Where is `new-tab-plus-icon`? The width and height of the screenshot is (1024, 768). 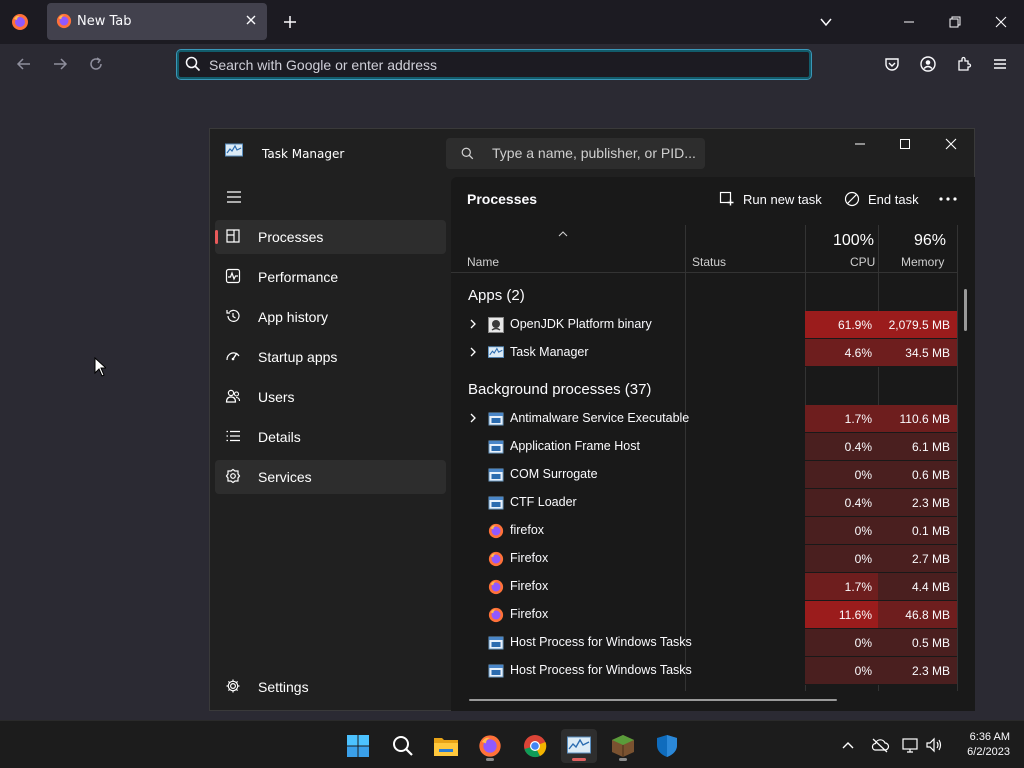
new-tab-plus-icon is located at coordinates (290, 22).